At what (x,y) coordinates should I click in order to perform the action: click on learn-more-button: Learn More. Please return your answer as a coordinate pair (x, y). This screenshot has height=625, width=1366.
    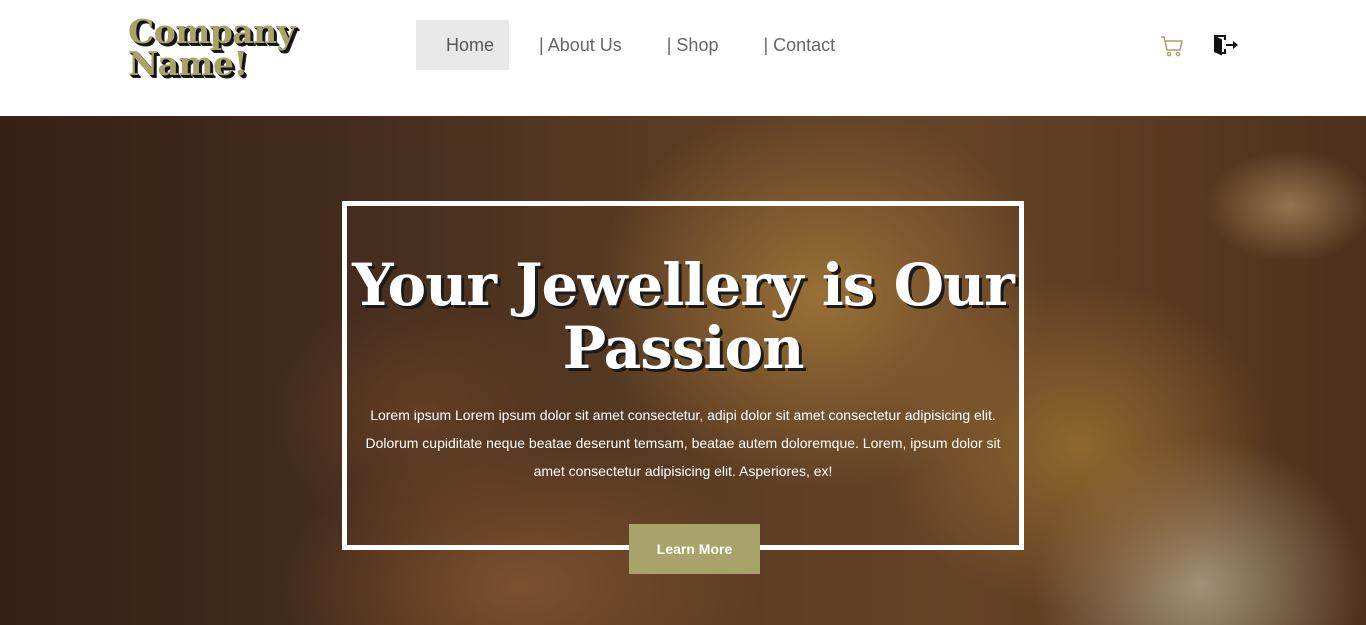
    Looking at the image, I should click on (694, 549).